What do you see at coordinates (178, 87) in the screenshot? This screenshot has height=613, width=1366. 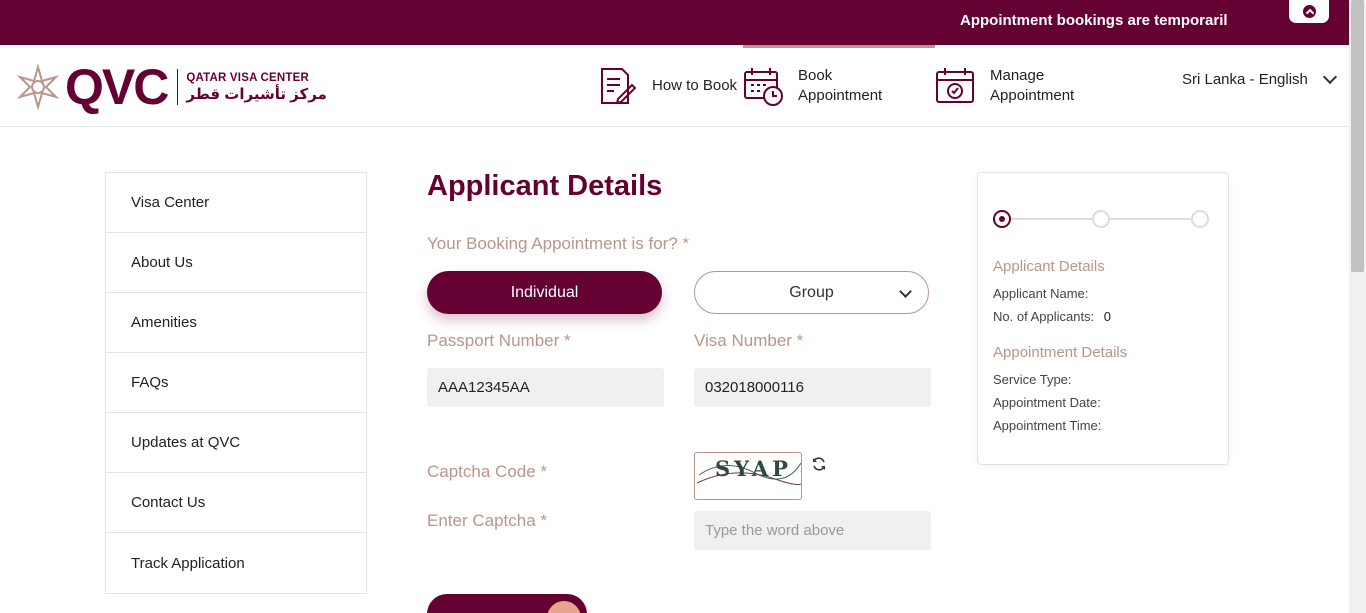 I see `logo-divider` at bounding box center [178, 87].